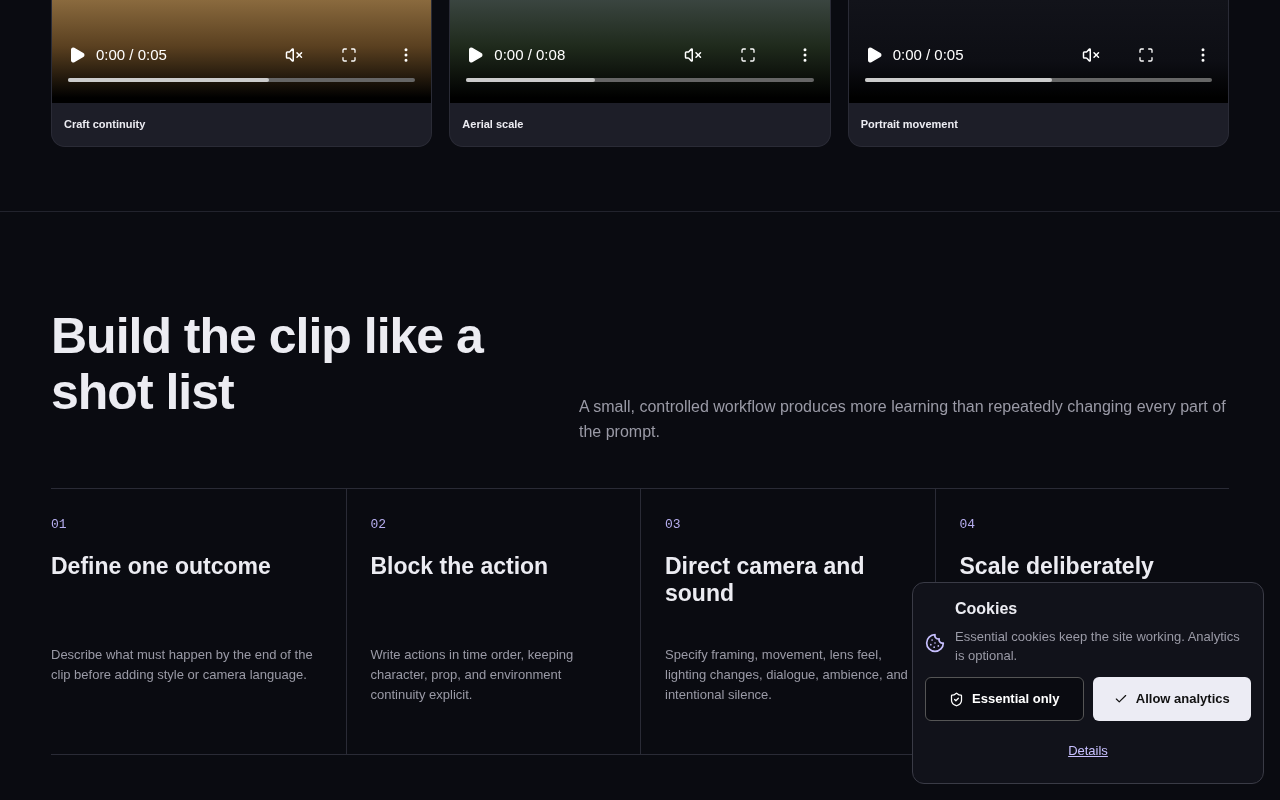 The height and width of the screenshot is (800, 1280). What do you see at coordinates (182, 664) in the screenshot?
I see `step-description: Describe what must happen by the end of the clip before adding style or camera language.` at bounding box center [182, 664].